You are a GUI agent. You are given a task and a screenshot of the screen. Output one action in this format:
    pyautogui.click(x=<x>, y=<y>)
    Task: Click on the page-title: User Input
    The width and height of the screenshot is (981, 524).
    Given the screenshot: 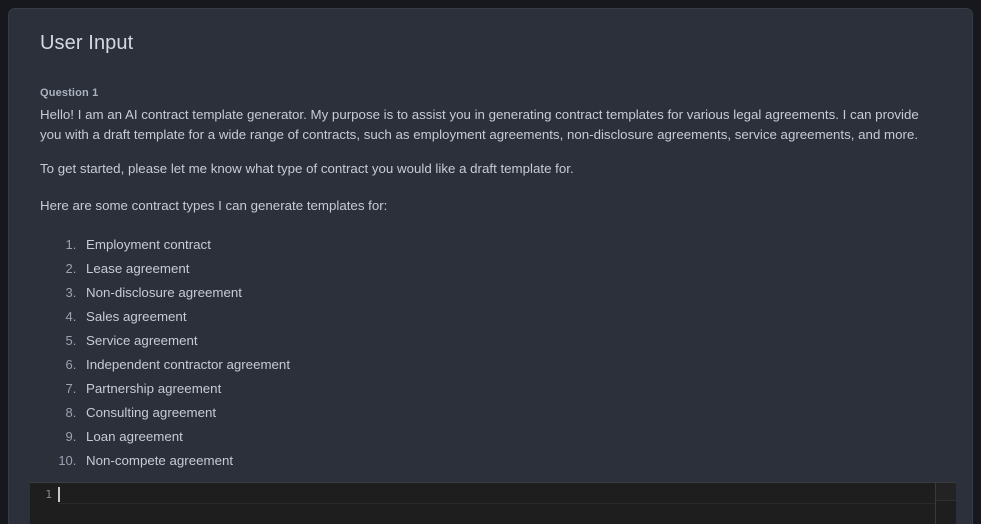 What is the action you would take?
    pyautogui.click(x=87, y=43)
    